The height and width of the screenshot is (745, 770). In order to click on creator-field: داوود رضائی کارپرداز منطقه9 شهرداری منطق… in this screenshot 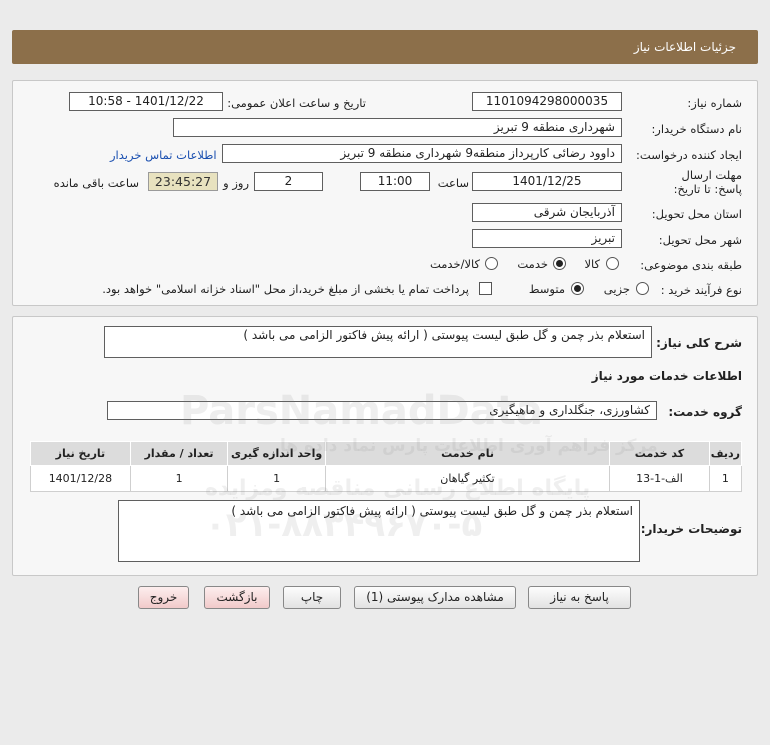, I will do `click(422, 153)`.